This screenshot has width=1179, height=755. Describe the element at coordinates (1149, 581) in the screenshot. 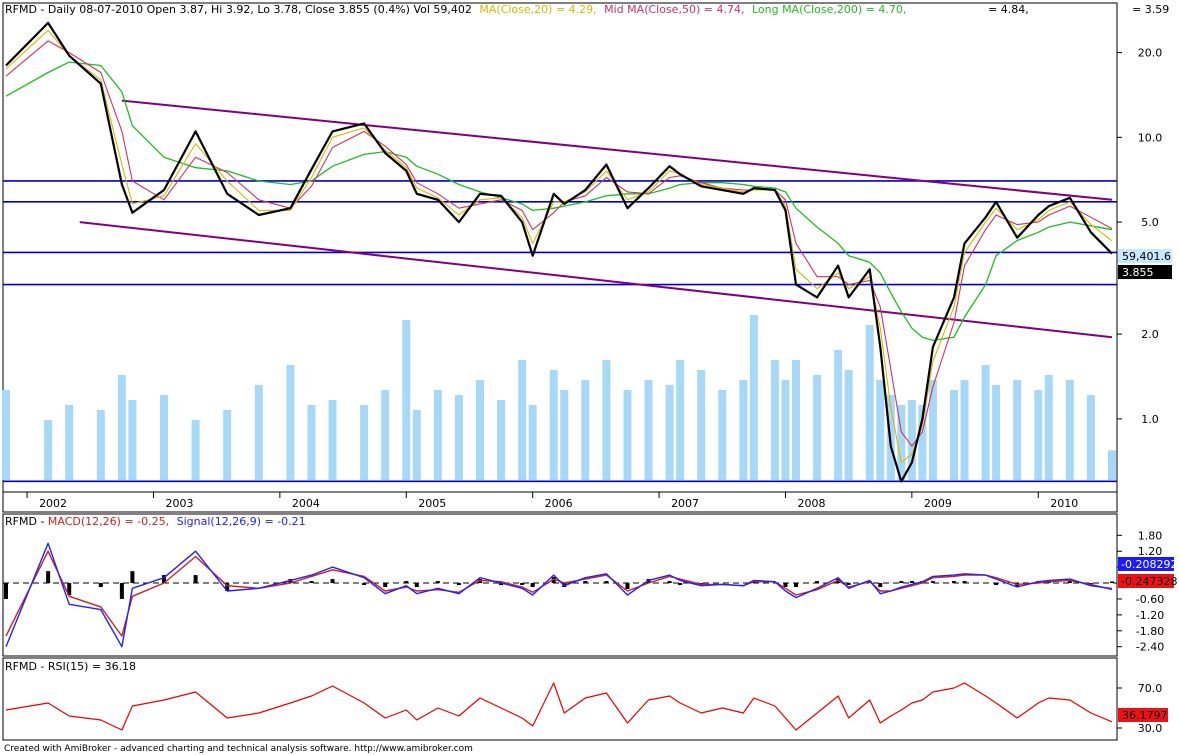

I see `signal-tag: -0.247328` at that location.